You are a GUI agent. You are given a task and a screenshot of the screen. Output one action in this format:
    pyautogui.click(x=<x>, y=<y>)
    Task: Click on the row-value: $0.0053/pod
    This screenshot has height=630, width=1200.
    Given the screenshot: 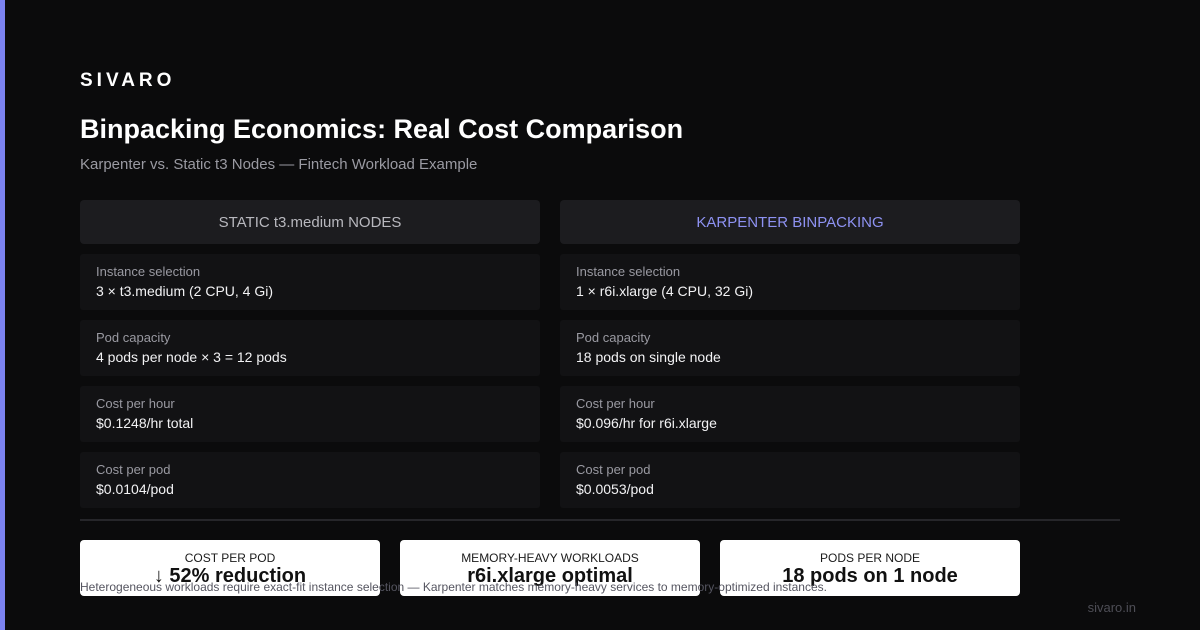 What is the action you would take?
    pyautogui.click(x=615, y=489)
    